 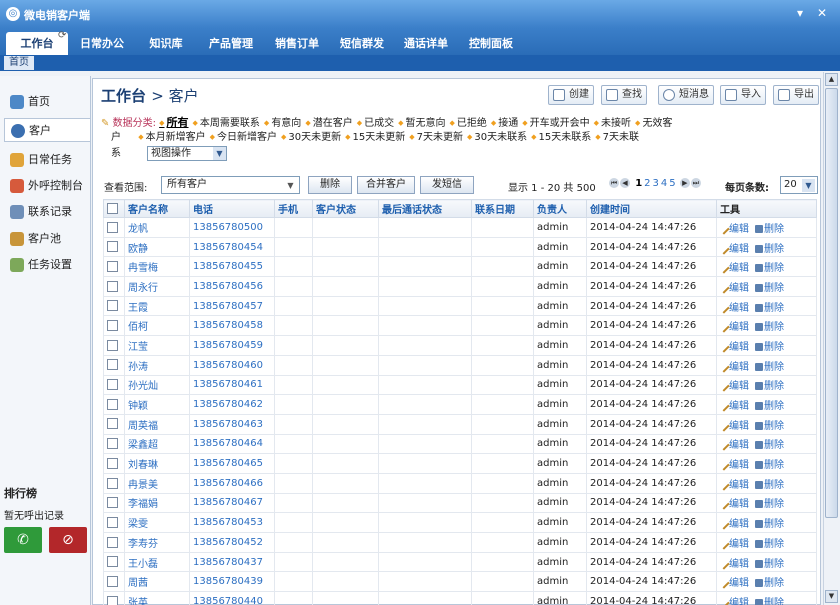 I want to click on close-icon: ✕, so click(x=822, y=13).